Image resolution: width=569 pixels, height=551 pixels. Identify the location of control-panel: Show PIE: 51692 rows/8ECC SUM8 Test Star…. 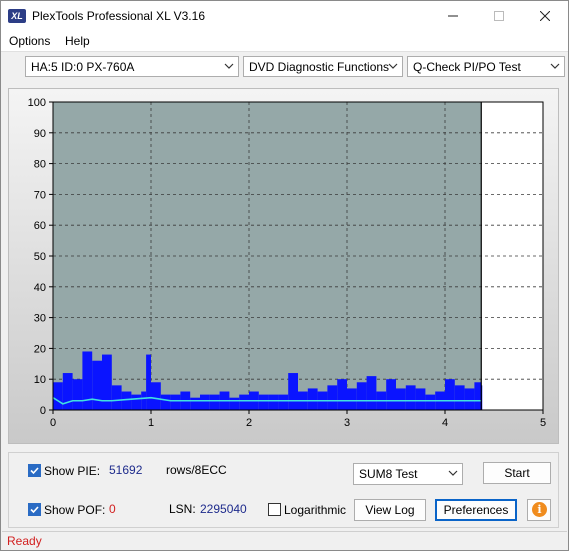
(283, 490).